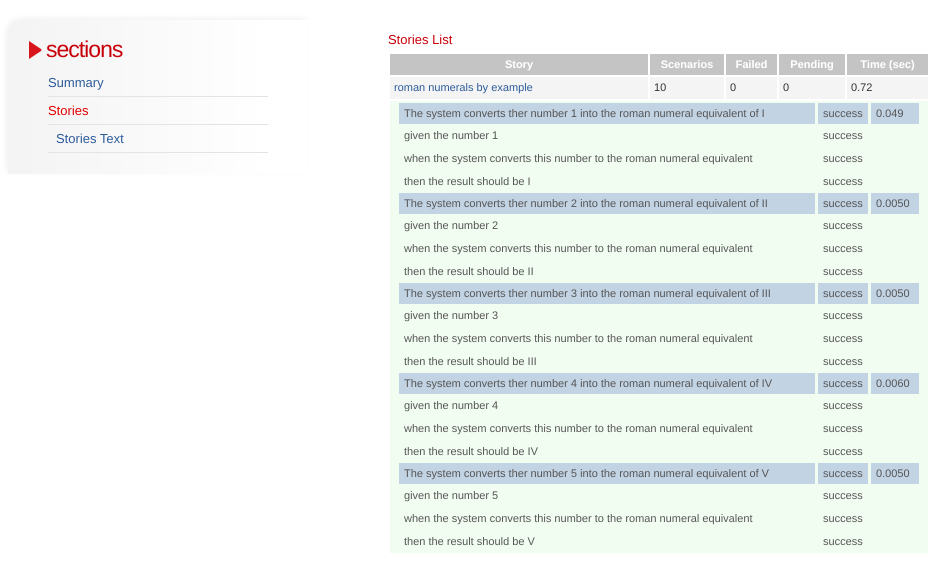  Describe the element at coordinates (687, 64) in the screenshot. I see `column-header: Scenarios` at that location.